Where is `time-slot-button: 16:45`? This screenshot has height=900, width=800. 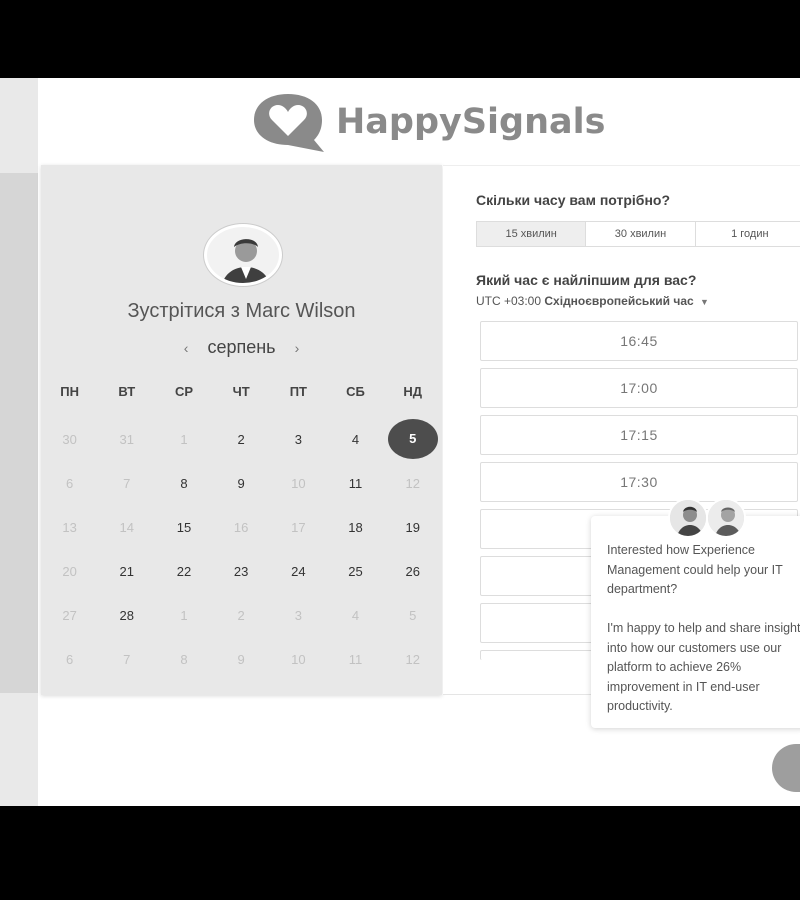 time-slot-button: 16:45 is located at coordinates (639, 341).